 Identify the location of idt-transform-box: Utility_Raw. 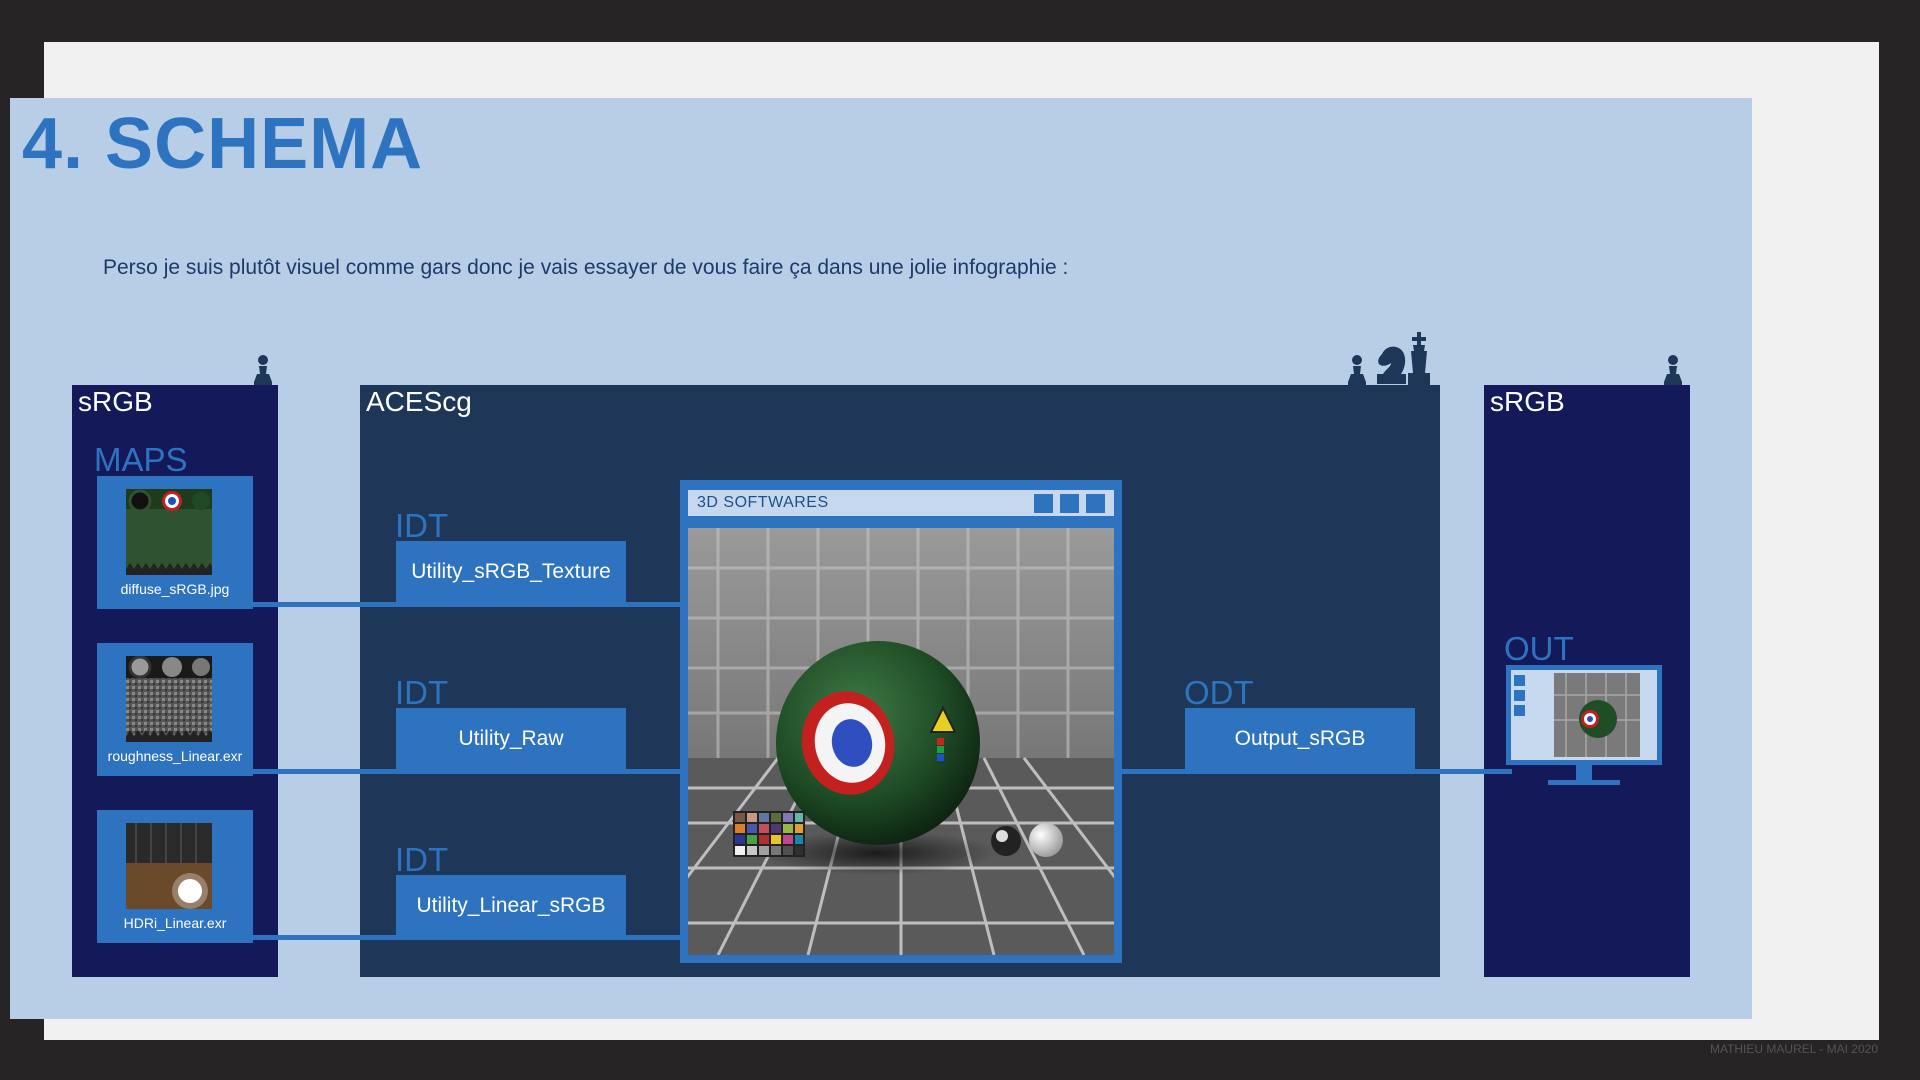
(511, 739).